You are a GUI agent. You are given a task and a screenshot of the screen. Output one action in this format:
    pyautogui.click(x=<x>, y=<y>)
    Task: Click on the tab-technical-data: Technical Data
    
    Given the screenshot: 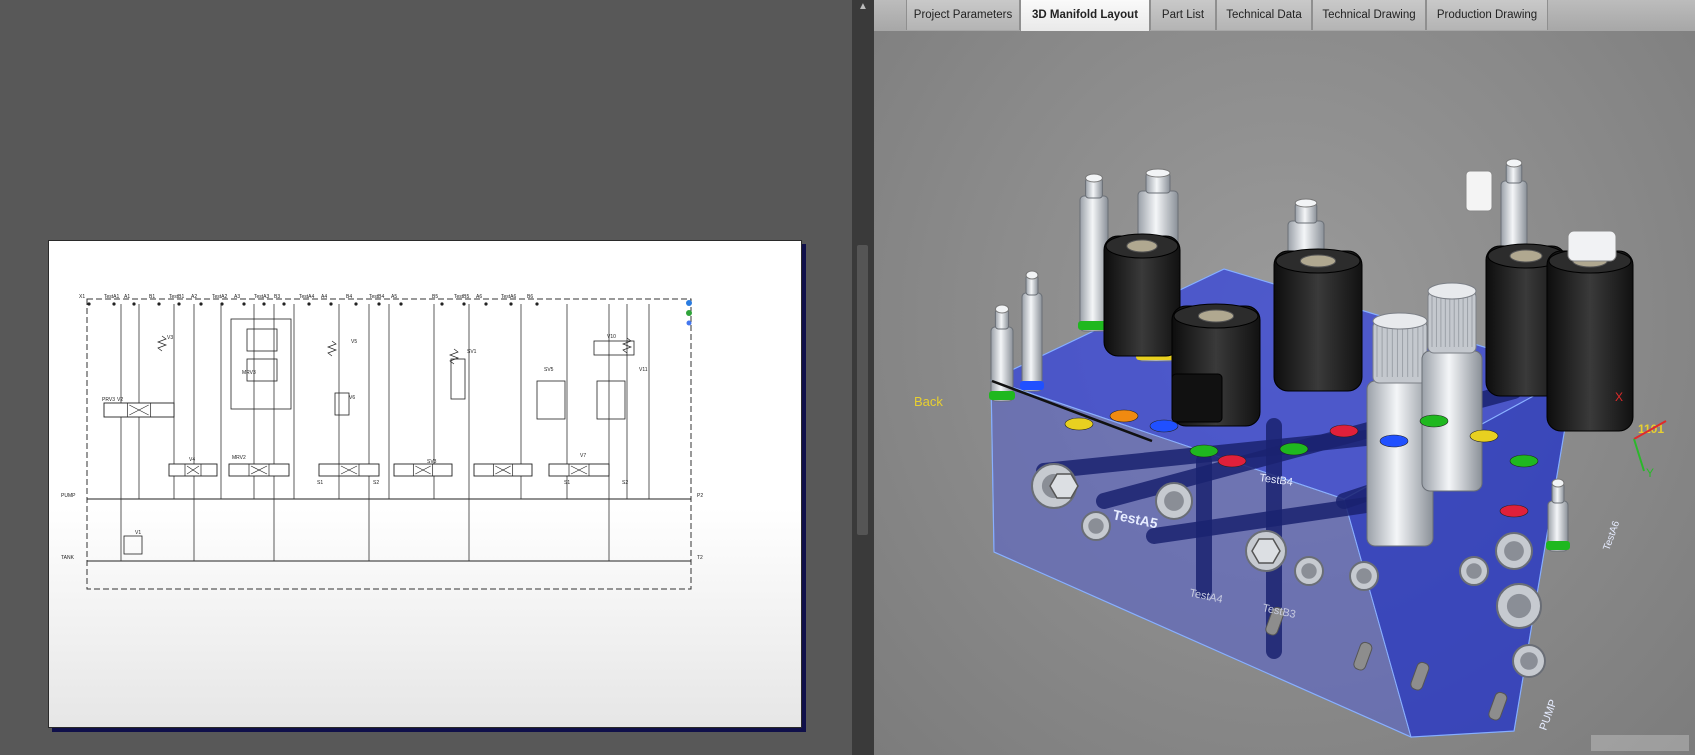 What is the action you would take?
    pyautogui.click(x=1264, y=15)
    